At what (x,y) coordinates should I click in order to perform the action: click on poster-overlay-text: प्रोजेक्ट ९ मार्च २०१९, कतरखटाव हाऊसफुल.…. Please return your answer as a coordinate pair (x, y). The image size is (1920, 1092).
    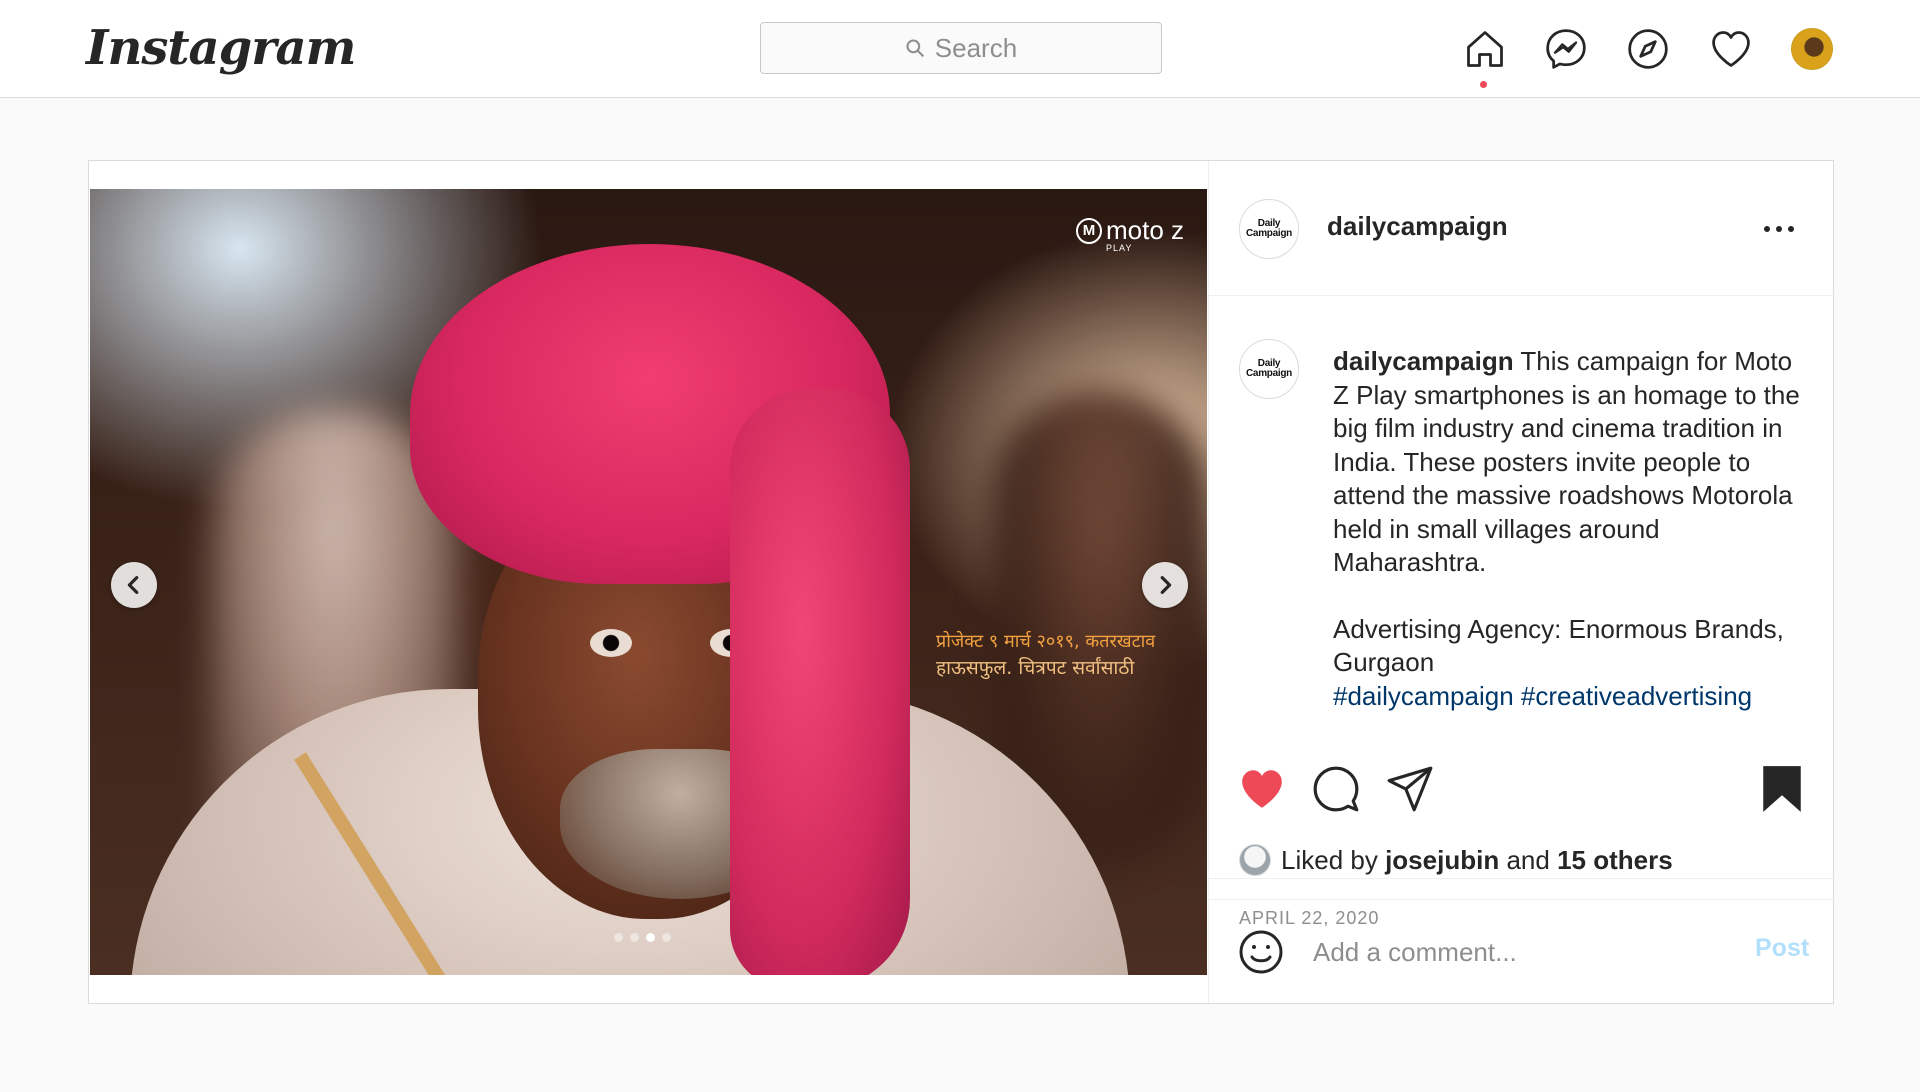
    Looking at the image, I should click on (1066, 655).